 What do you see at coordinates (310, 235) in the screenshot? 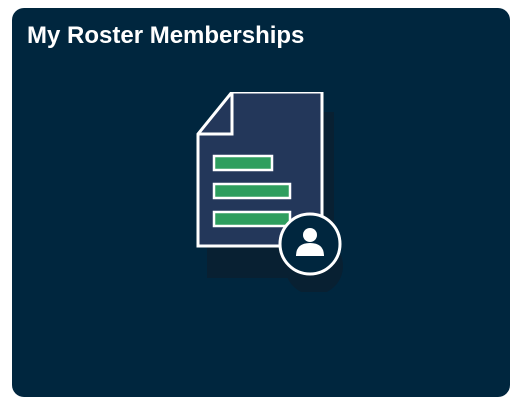
I see `avatar-head` at bounding box center [310, 235].